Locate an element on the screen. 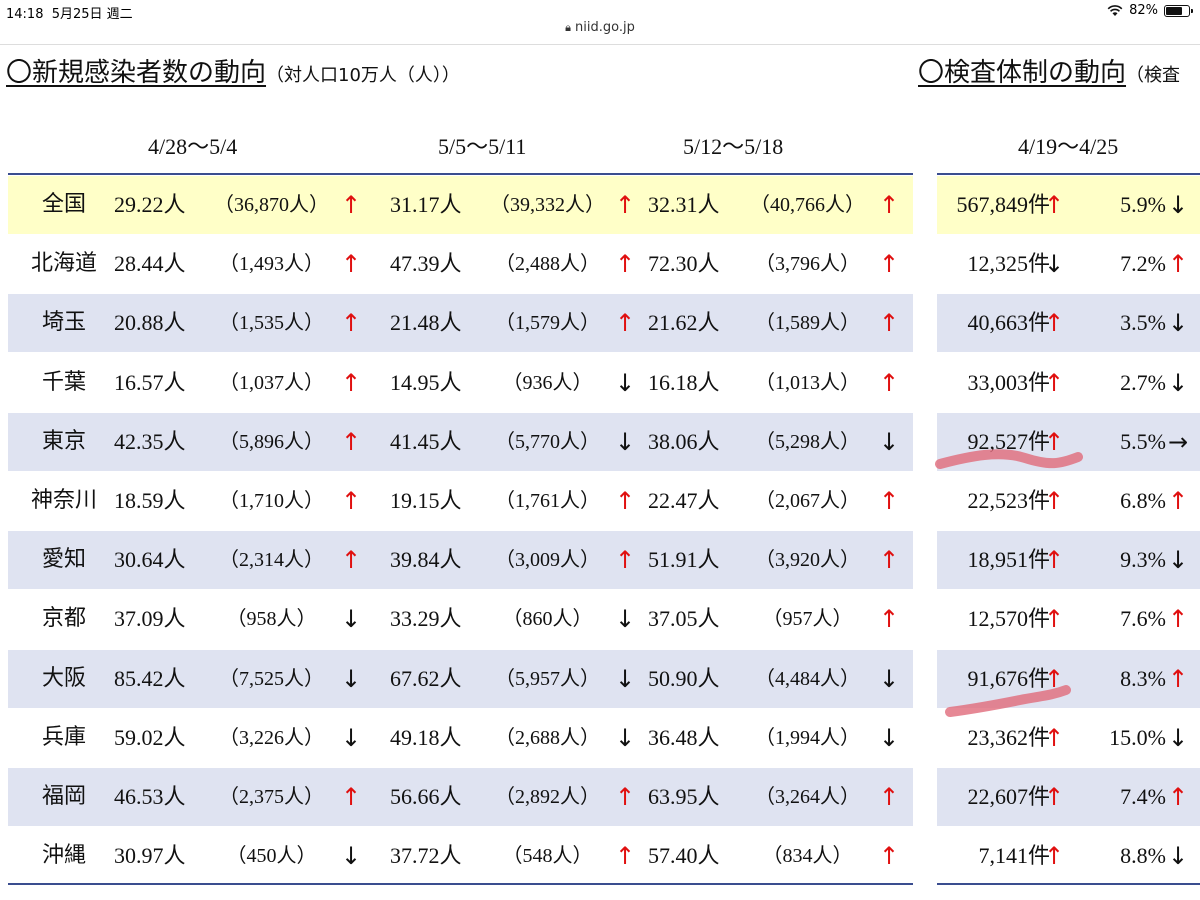  test-count: 22,607件 is located at coordinates (1008, 796).